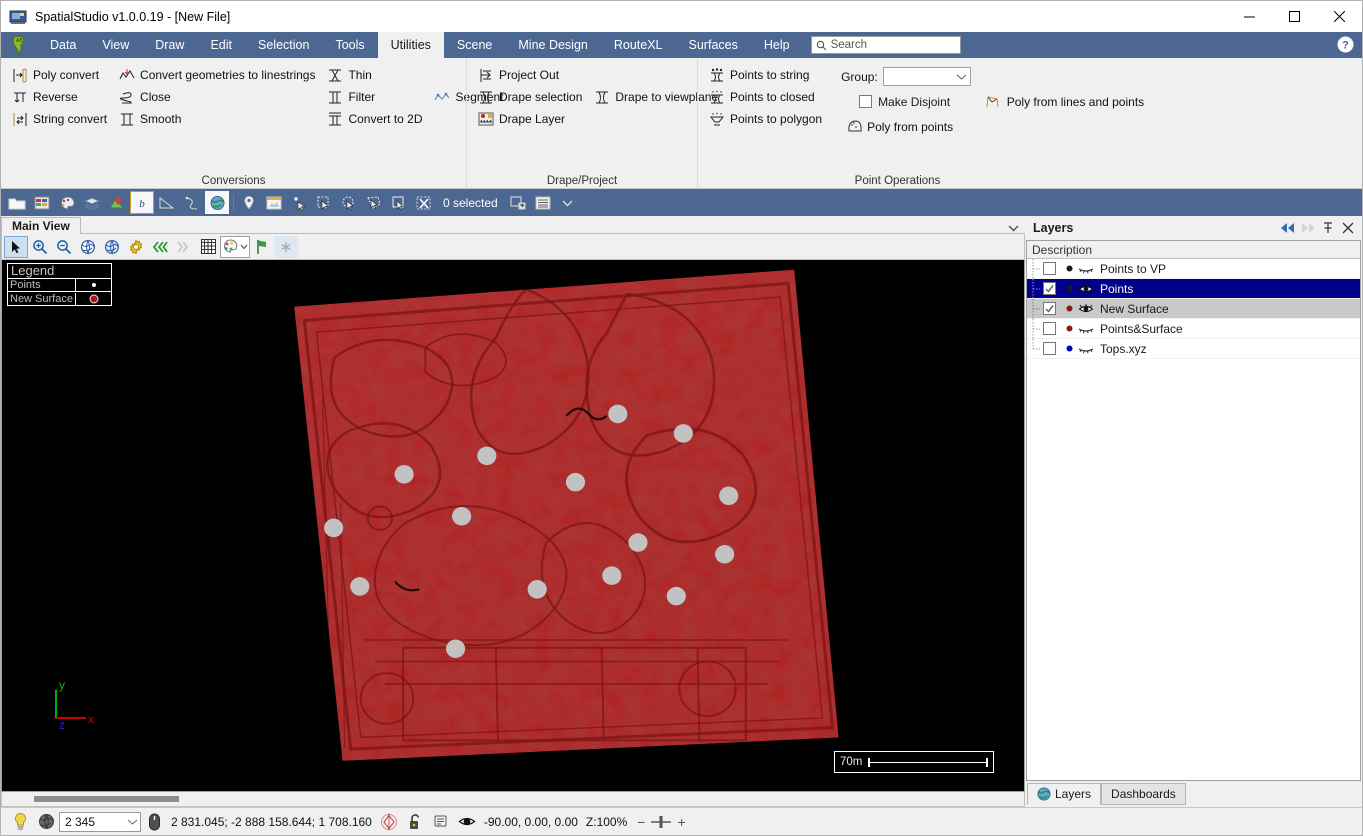  I want to click on reverse-button: Reverse, so click(60, 97).